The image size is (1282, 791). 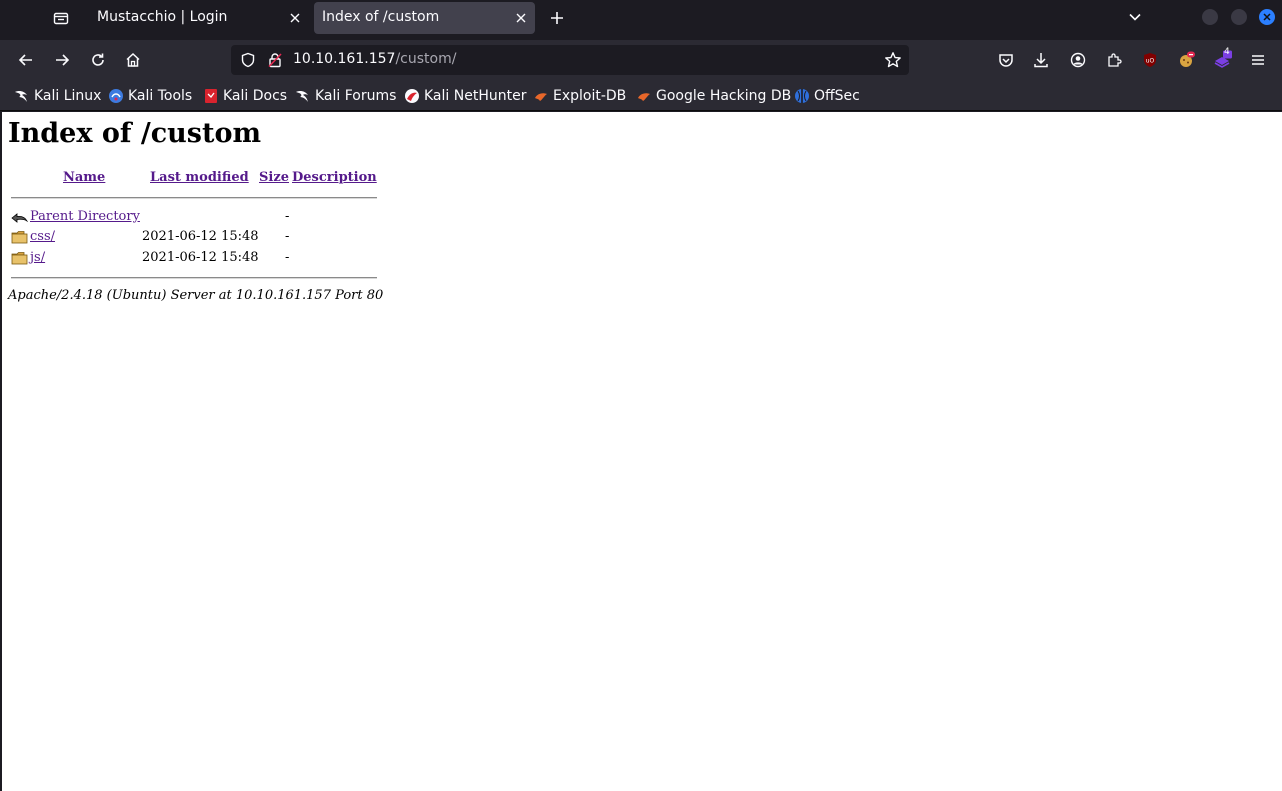 What do you see at coordinates (570, 60) in the screenshot?
I see `url-bar: 10.10.161.157/custom/` at bounding box center [570, 60].